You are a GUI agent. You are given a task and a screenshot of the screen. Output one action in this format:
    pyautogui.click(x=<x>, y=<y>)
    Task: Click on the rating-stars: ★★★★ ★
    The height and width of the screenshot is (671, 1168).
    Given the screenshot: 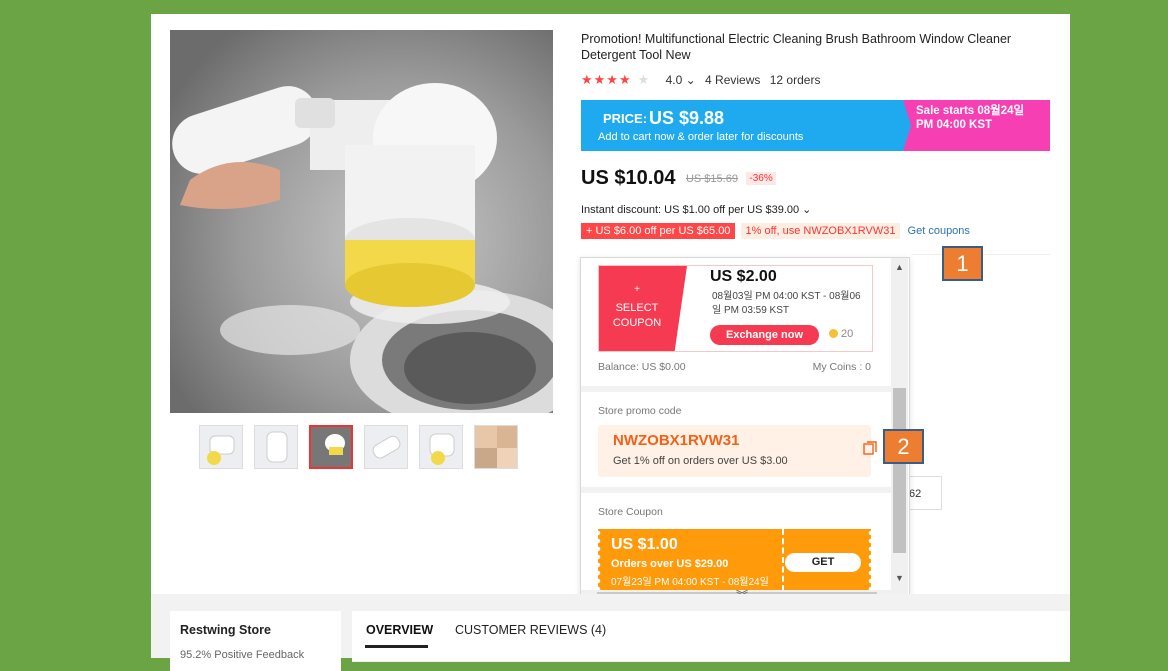 What is the action you would take?
    pyautogui.click(x=616, y=79)
    